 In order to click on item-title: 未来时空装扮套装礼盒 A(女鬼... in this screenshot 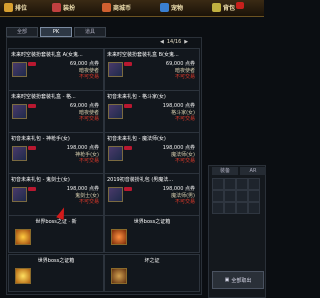, I will do `click(47, 55)`.